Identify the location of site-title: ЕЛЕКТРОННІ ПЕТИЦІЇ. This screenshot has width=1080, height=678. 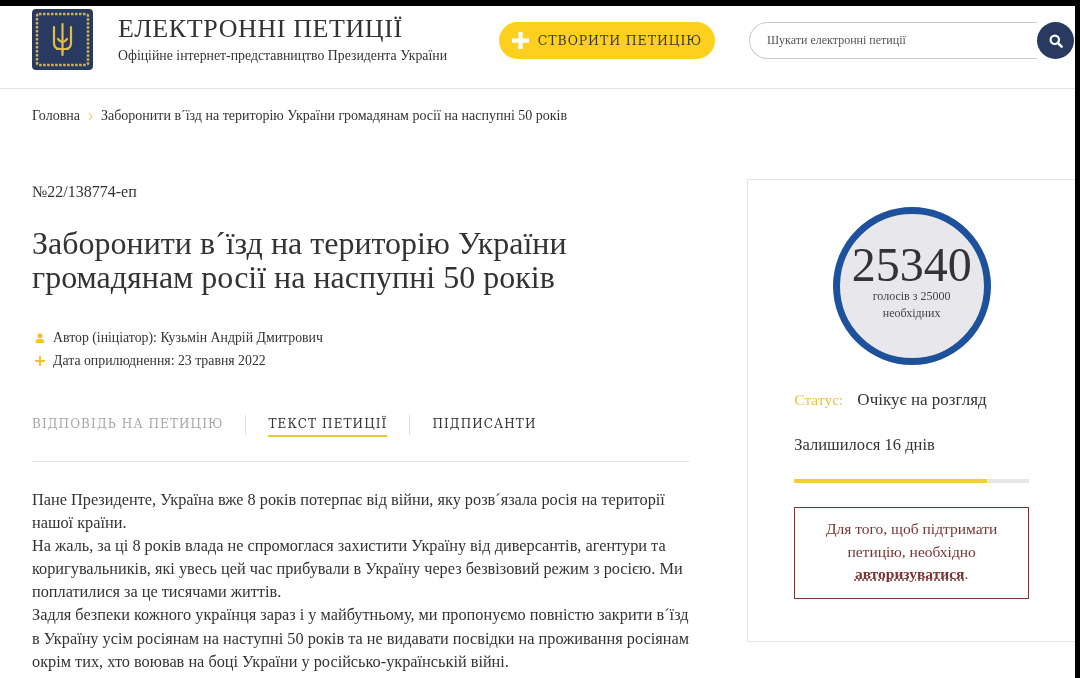
(261, 29).